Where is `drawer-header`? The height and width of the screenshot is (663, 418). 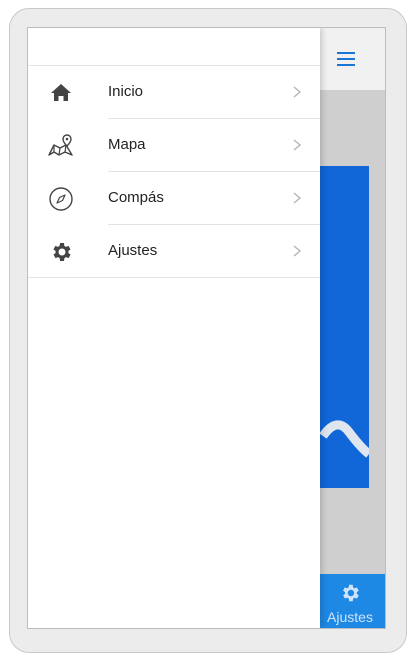 drawer-header is located at coordinates (174, 47).